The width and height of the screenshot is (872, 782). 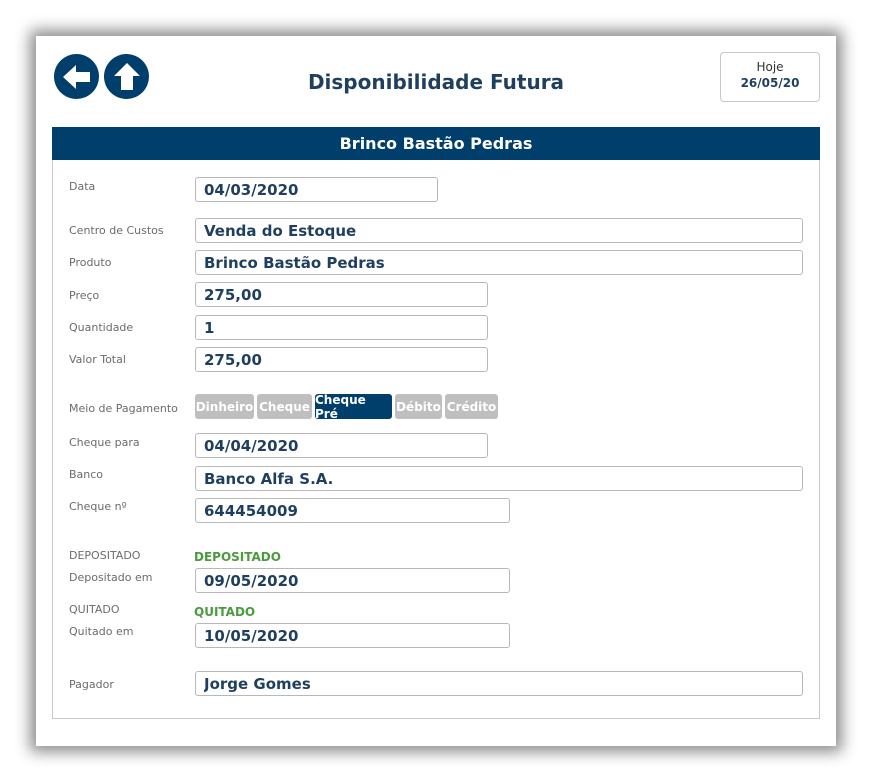 I want to click on quitado-em-label: Quitado em, so click(x=101, y=631).